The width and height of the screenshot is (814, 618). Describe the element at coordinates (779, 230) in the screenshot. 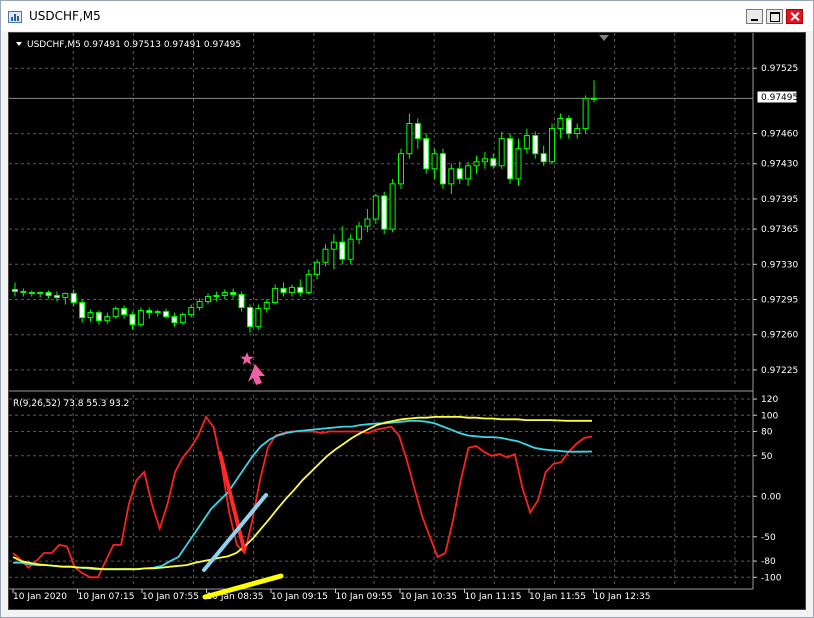

I see `price-tick-label: 0.97365` at that location.